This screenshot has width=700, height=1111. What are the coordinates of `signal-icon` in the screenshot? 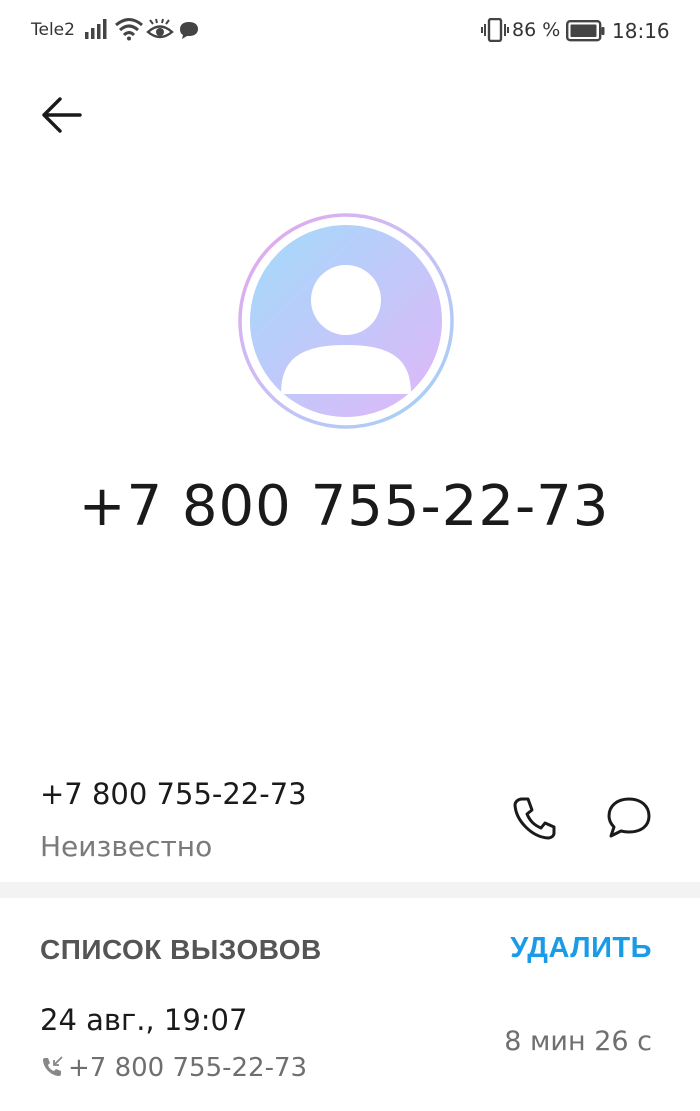 It's located at (96, 29).